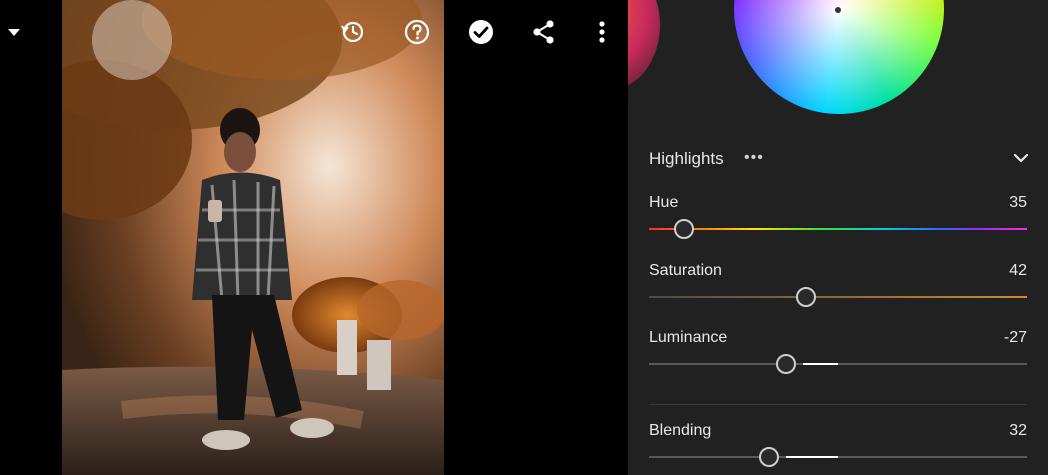 Image resolution: width=1048 pixels, height=475 pixels. What do you see at coordinates (684, 229) in the screenshot?
I see `hue-slider-thumb` at bounding box center [684, 229].